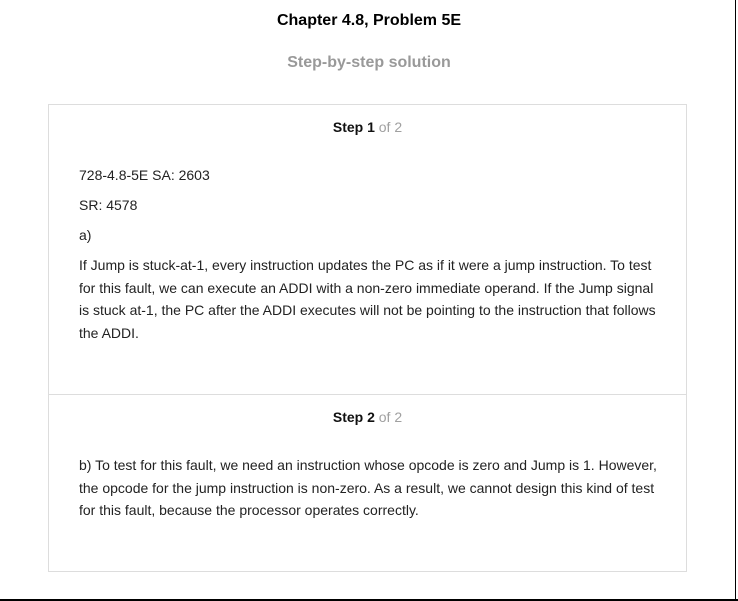 The image size is (738, 601). I want to click on step-2-count: of 2, so click(388, 417).